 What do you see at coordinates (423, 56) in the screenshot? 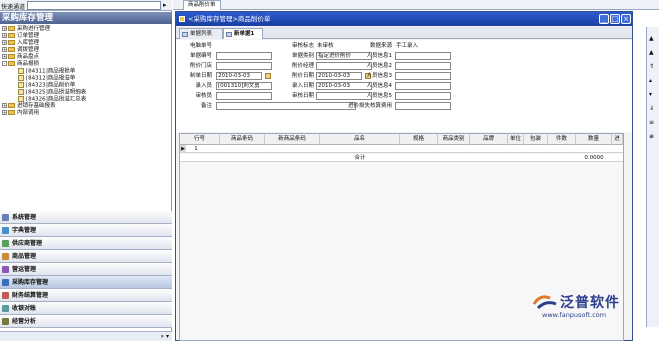
I see `person-1-field` at bounding box center [423, 56].